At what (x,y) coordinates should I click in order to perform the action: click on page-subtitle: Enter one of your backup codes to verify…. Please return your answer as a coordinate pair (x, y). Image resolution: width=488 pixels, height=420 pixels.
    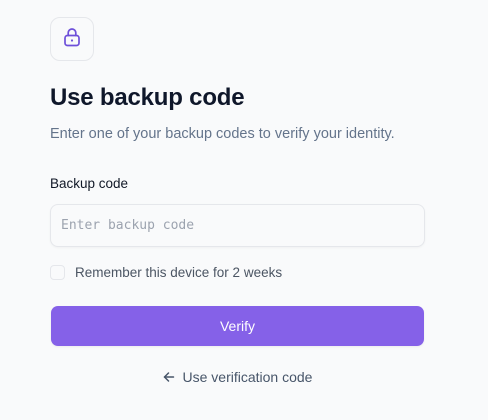
    Looking at the image, I should click on (222, 134).